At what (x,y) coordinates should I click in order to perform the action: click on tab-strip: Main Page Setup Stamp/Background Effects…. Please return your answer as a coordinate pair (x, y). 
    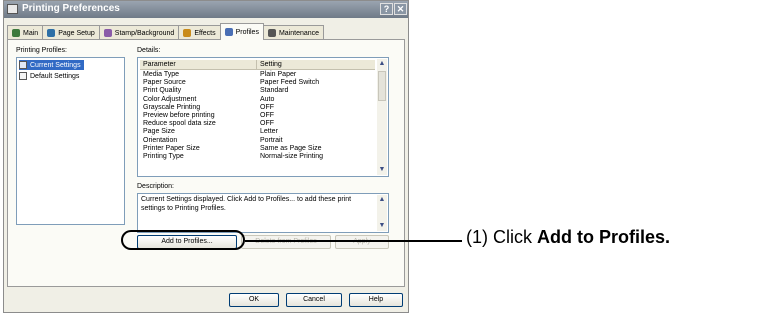
    Looking at the image, I should click on (166, 31).